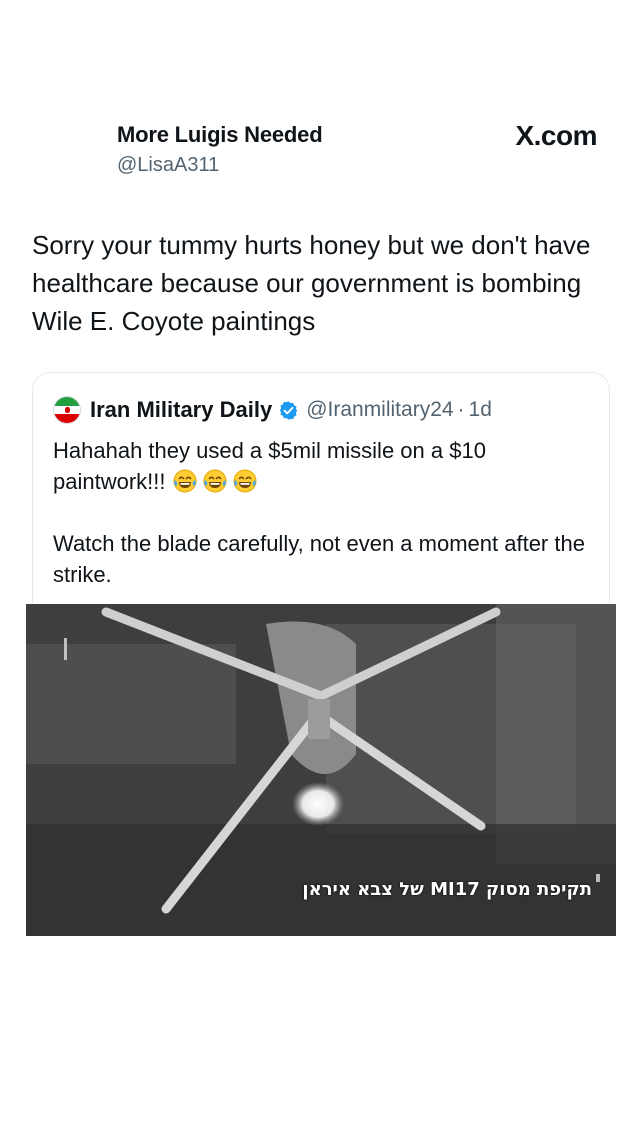 The height and width of the screenshot is (1136, 640). I want to click on emoji-row, so click(217, 481).